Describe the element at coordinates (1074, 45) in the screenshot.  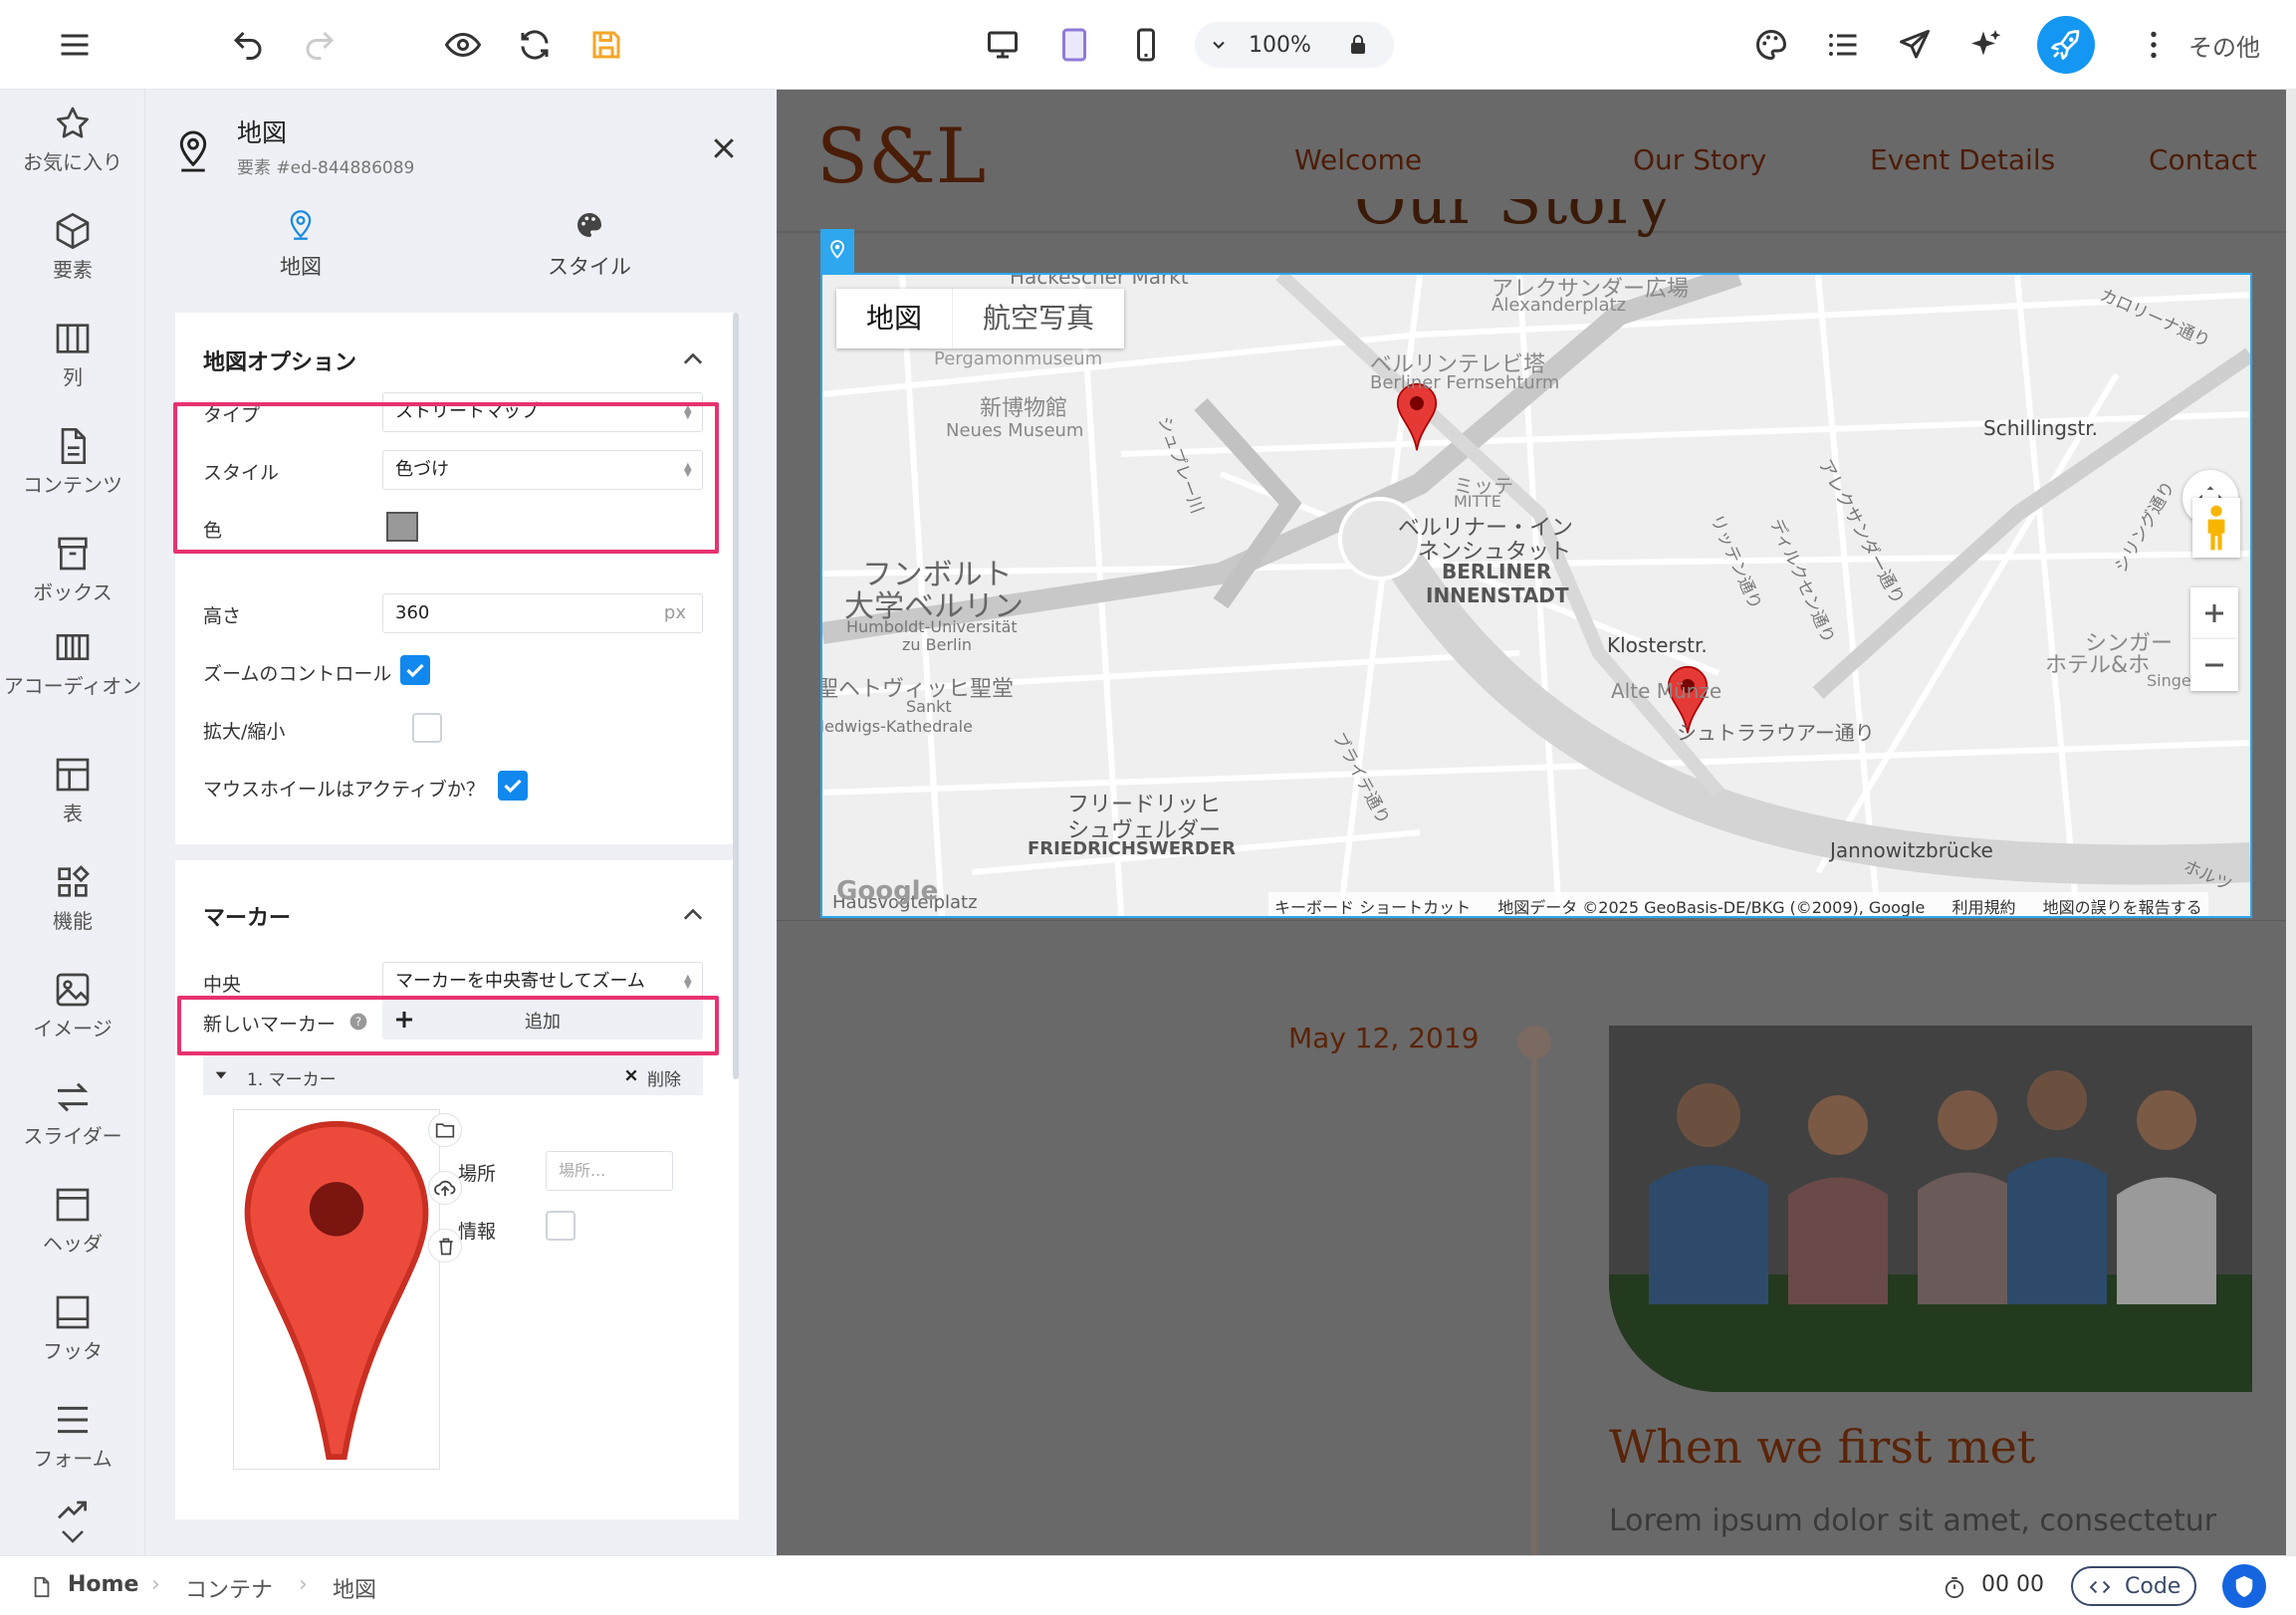
I see `tablet-icon` at that location.